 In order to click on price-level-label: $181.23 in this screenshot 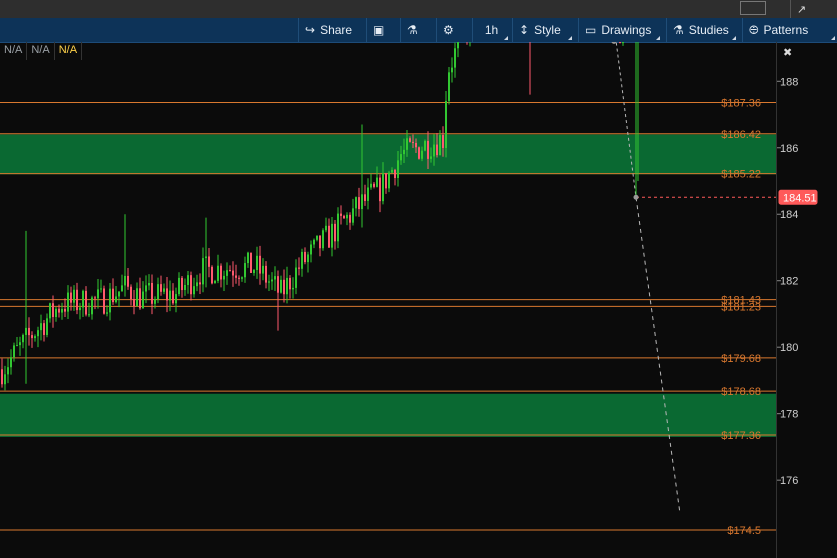, I will do `click(741, 307)`.